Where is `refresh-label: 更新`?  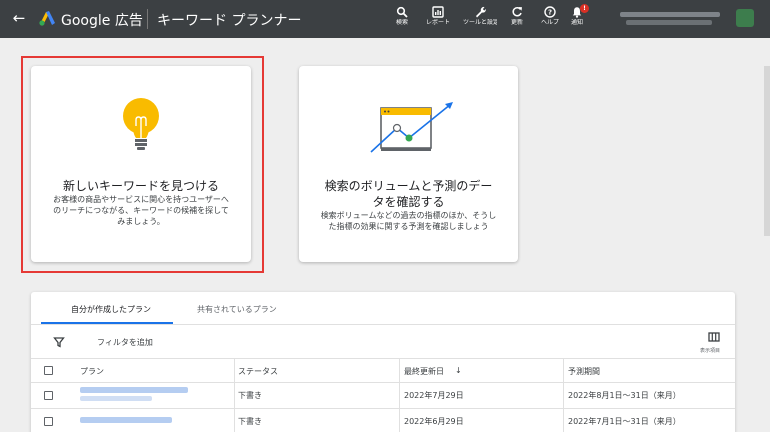 refresh-label: 更新 is located at coordinates (516, 22).